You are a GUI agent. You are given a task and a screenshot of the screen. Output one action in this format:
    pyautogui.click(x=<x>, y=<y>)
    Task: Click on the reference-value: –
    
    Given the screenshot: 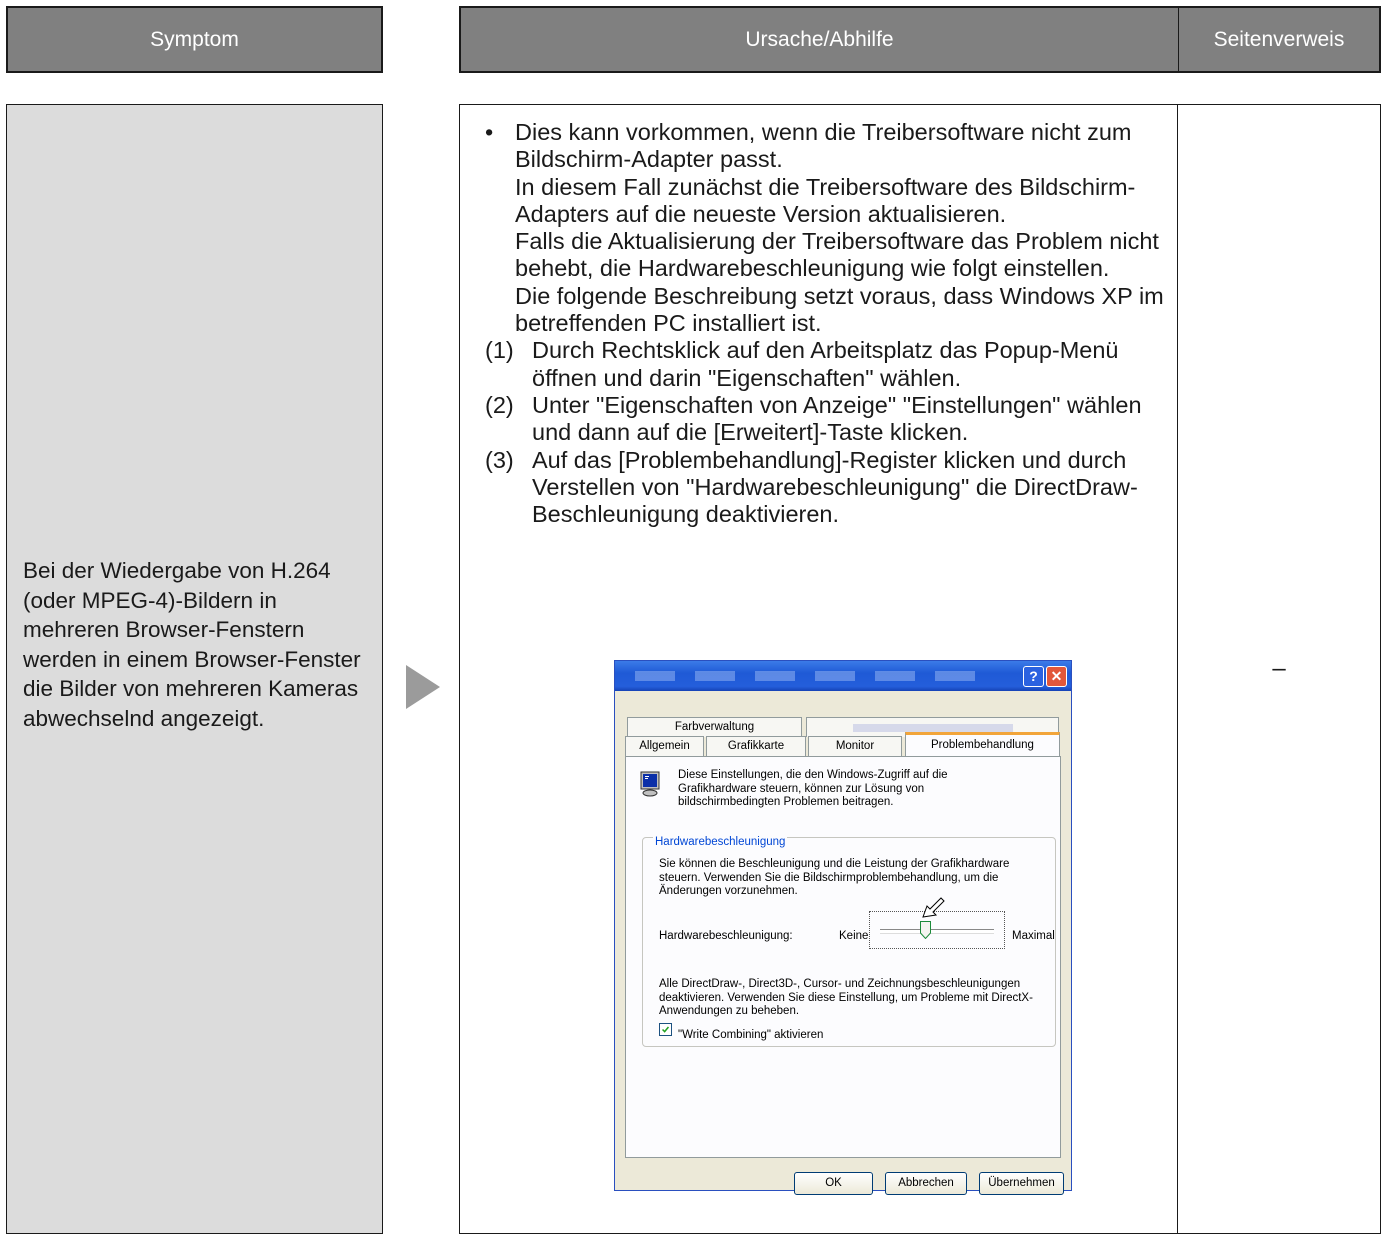 What is the action you would take?
    pyautogui.click(x=1279, y=668)
    